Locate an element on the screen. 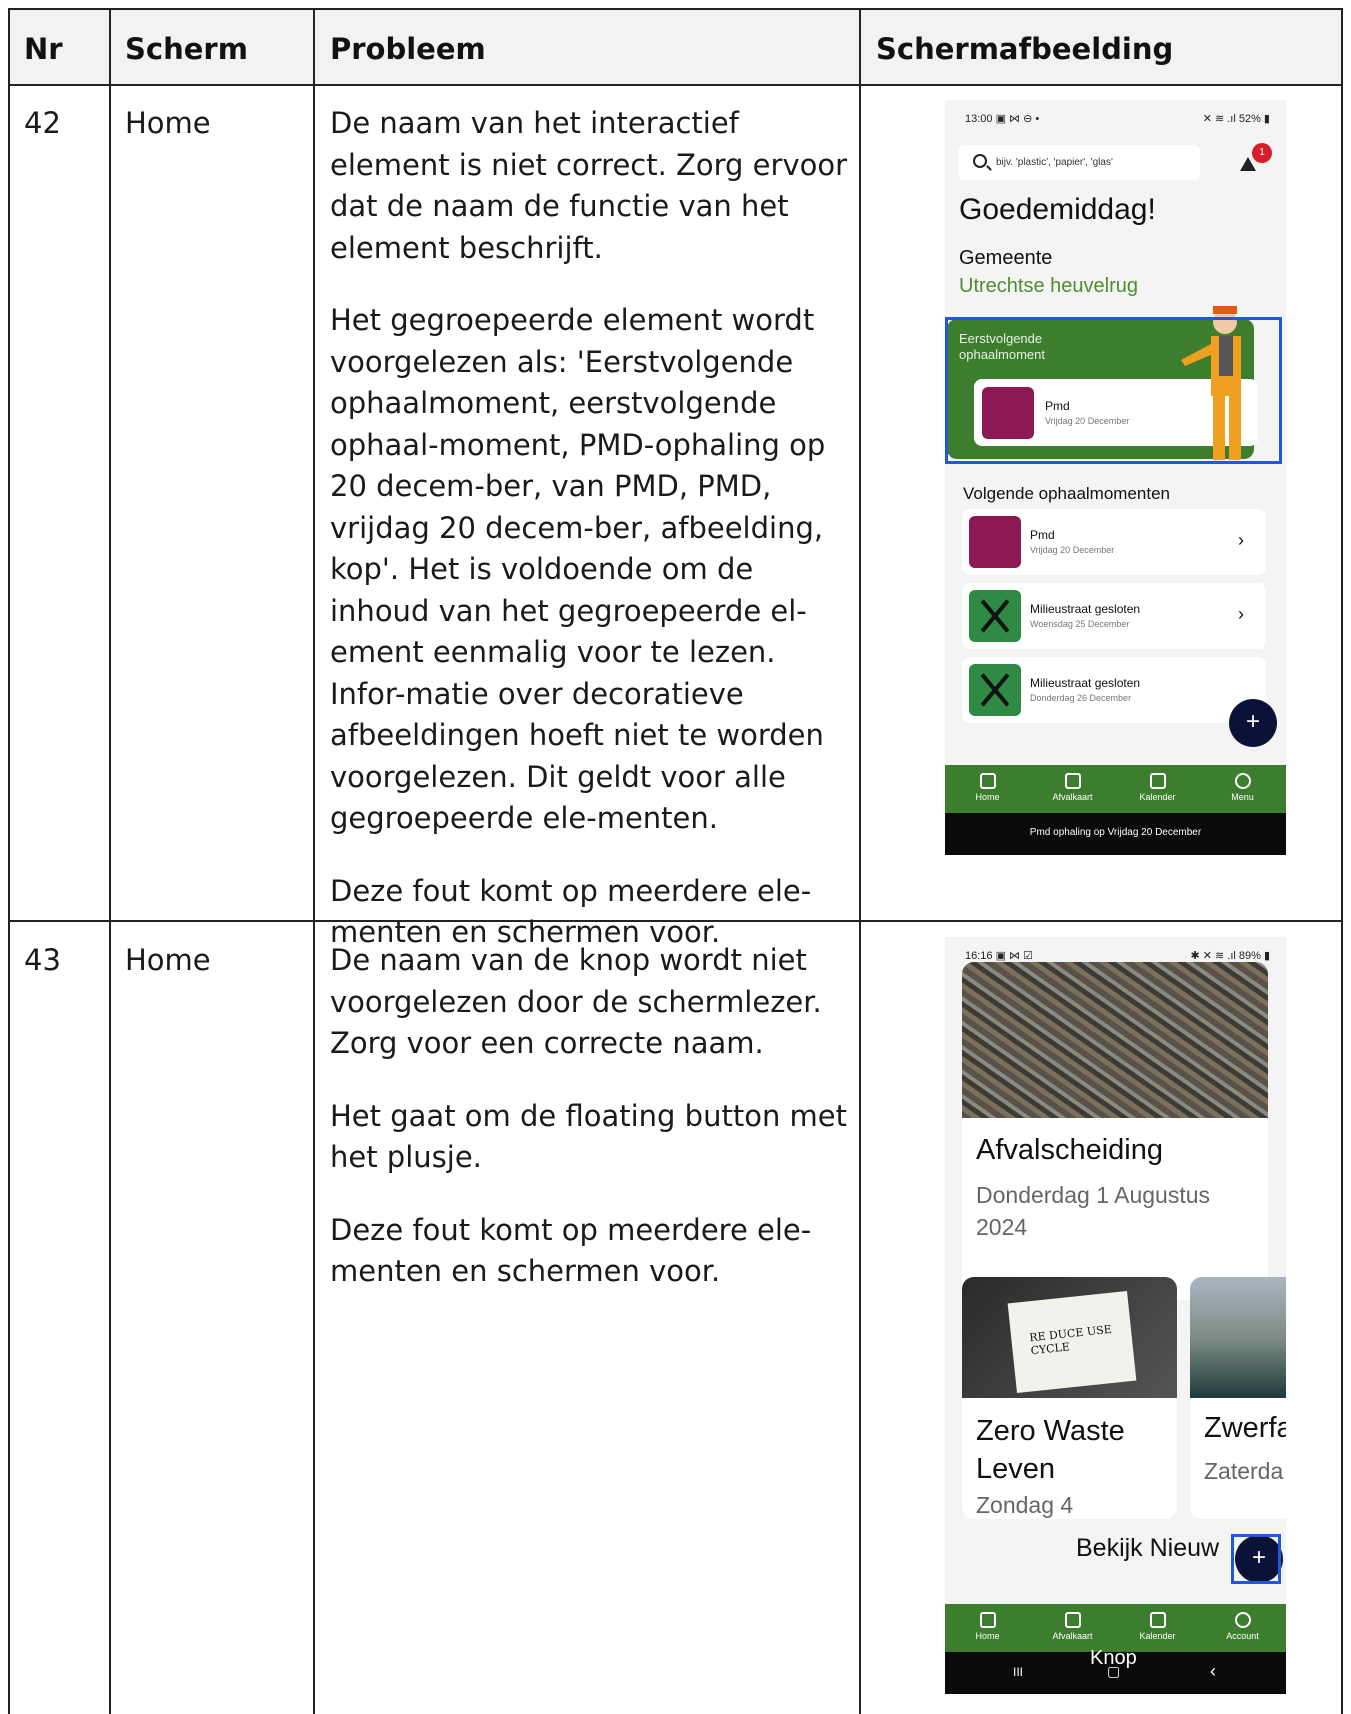 The image size is (1351, 1714). status-bar: 13:00 ▣ ⋈ ⊖ • ✕ ≋ .ıl 52% ▮ is located at coordinates (1115, 113).